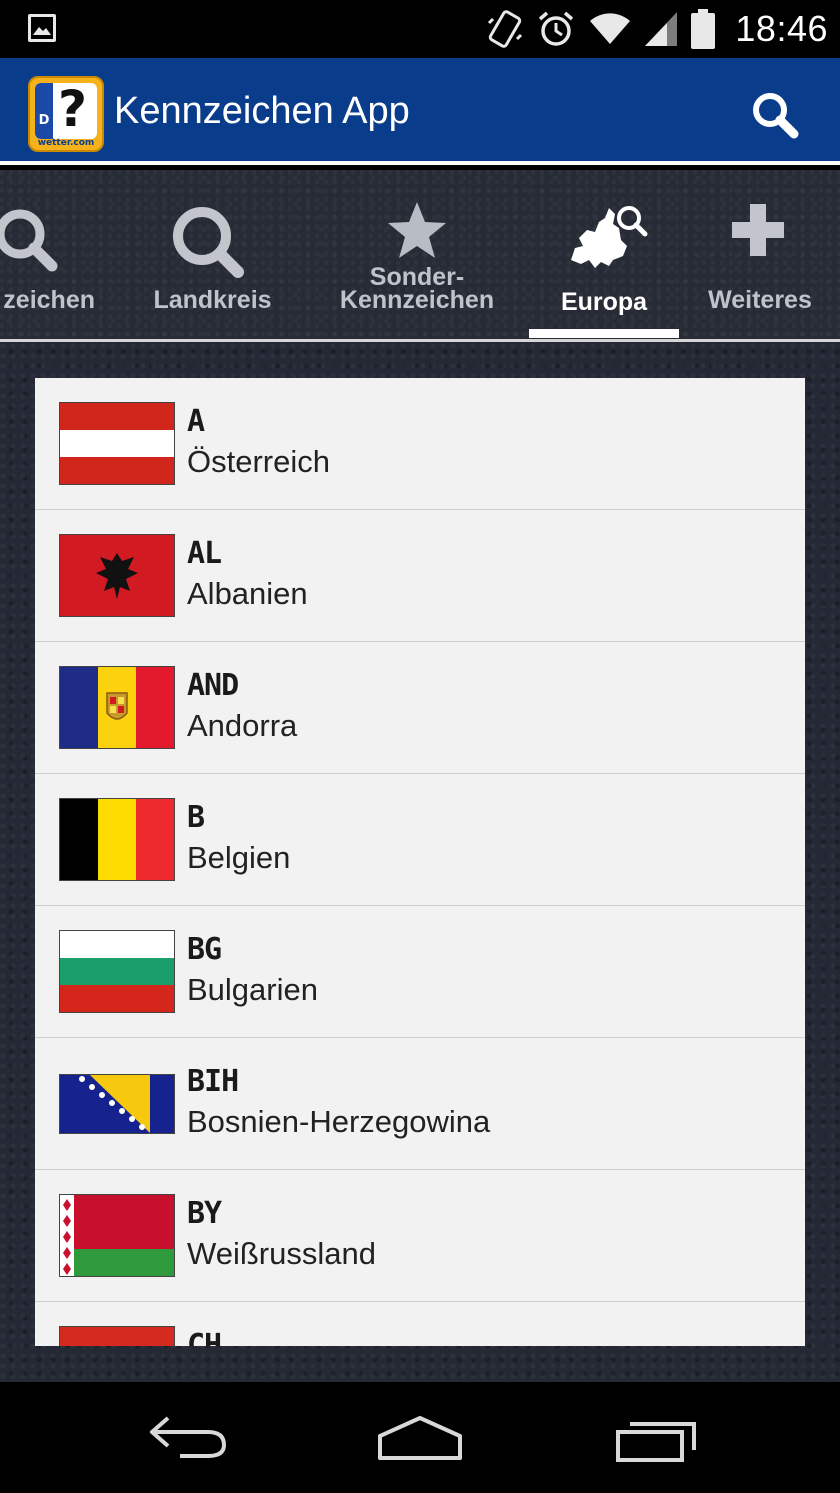 This screenshot has width=840, height=1493. What do you see at coordinates (204, 949) in the screenshot?
I see `country-code: BG` at bounding box center [204, 949].